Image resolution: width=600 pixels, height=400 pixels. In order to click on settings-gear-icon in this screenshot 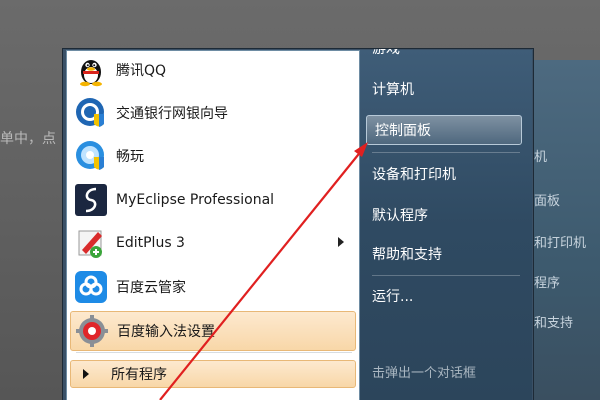, I will do `click(92, 331)`.